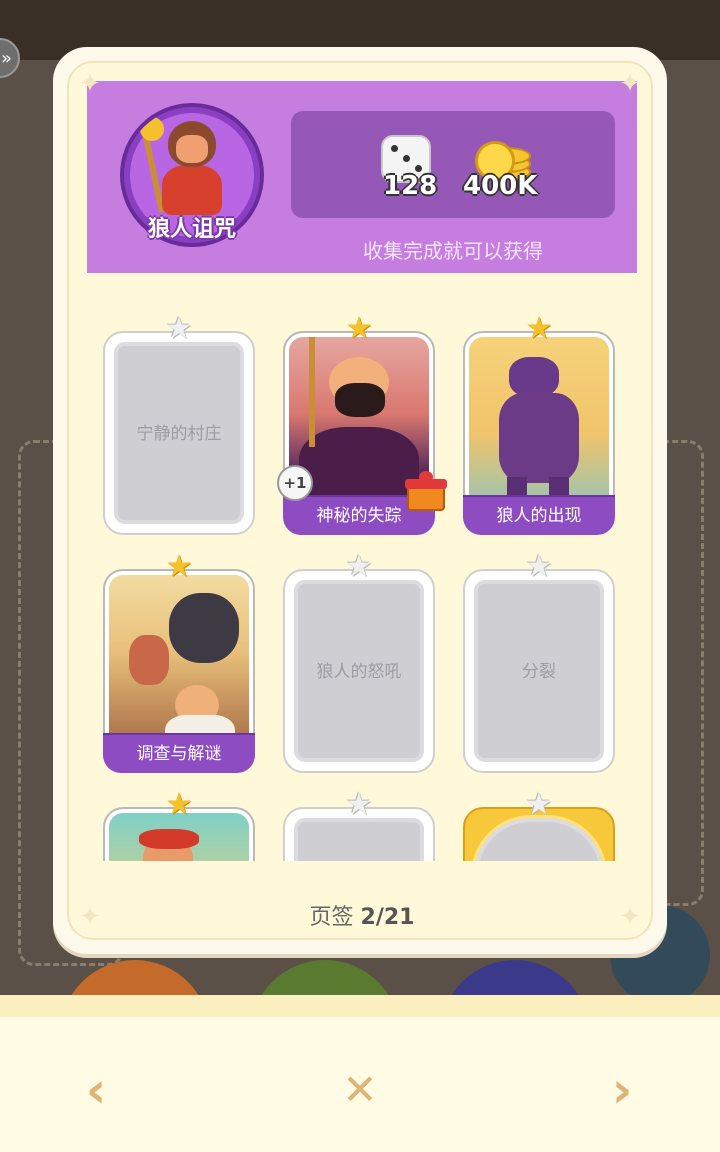 This screenshot has height=1152, width=720. Describe the element at coordinates (539, 424) in the screenshot. I see `card-slot: 狼人的出现 ★` at that location.